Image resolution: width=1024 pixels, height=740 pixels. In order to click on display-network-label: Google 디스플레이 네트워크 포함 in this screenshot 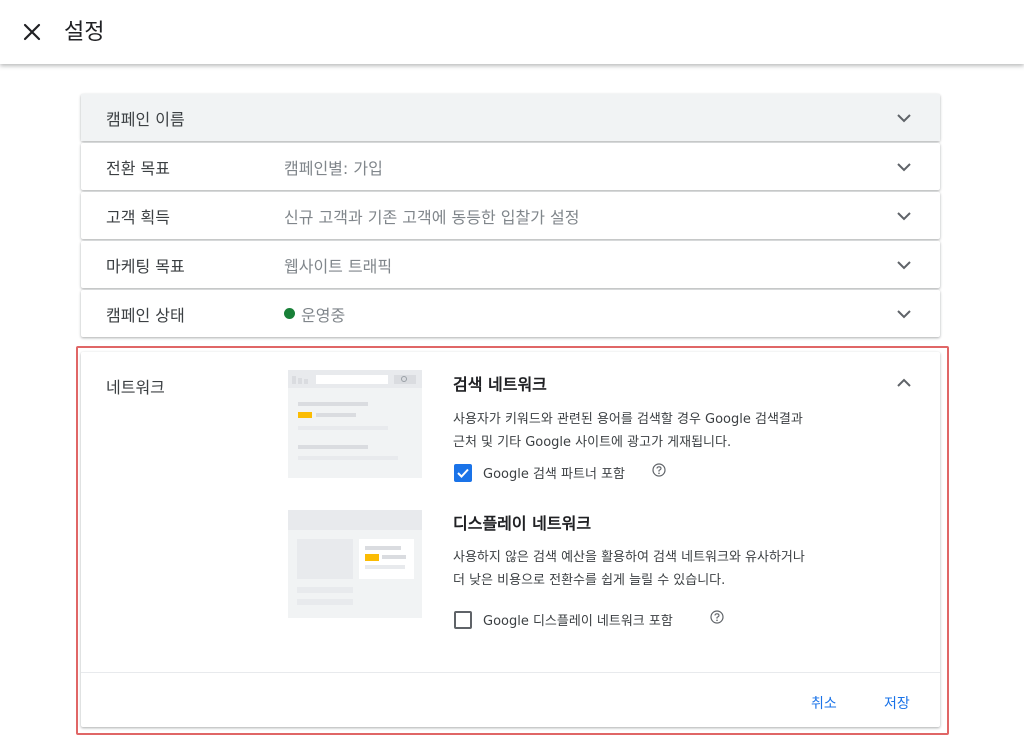, I will do `click(578, 619)`.